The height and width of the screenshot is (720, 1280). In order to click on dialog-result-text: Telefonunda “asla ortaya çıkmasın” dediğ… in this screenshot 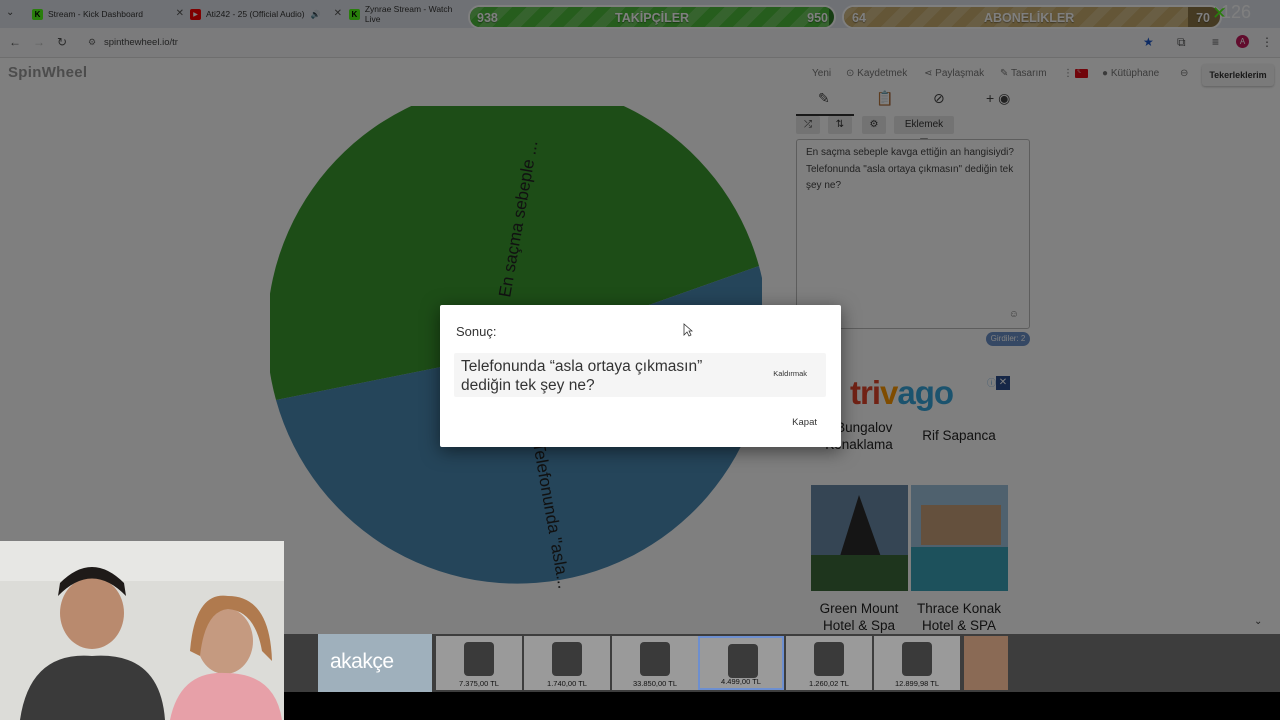, I will do `click(582, 376)`.